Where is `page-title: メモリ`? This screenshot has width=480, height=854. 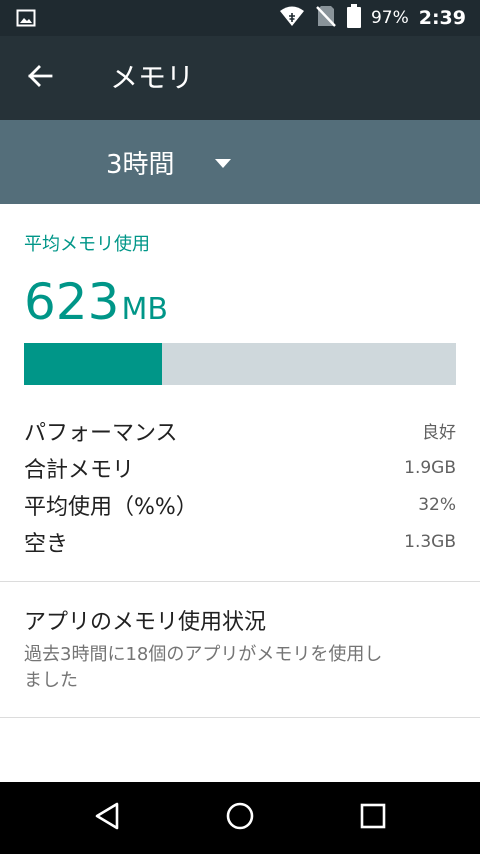 page-title: メモリ is located at coordinates (152, 77).